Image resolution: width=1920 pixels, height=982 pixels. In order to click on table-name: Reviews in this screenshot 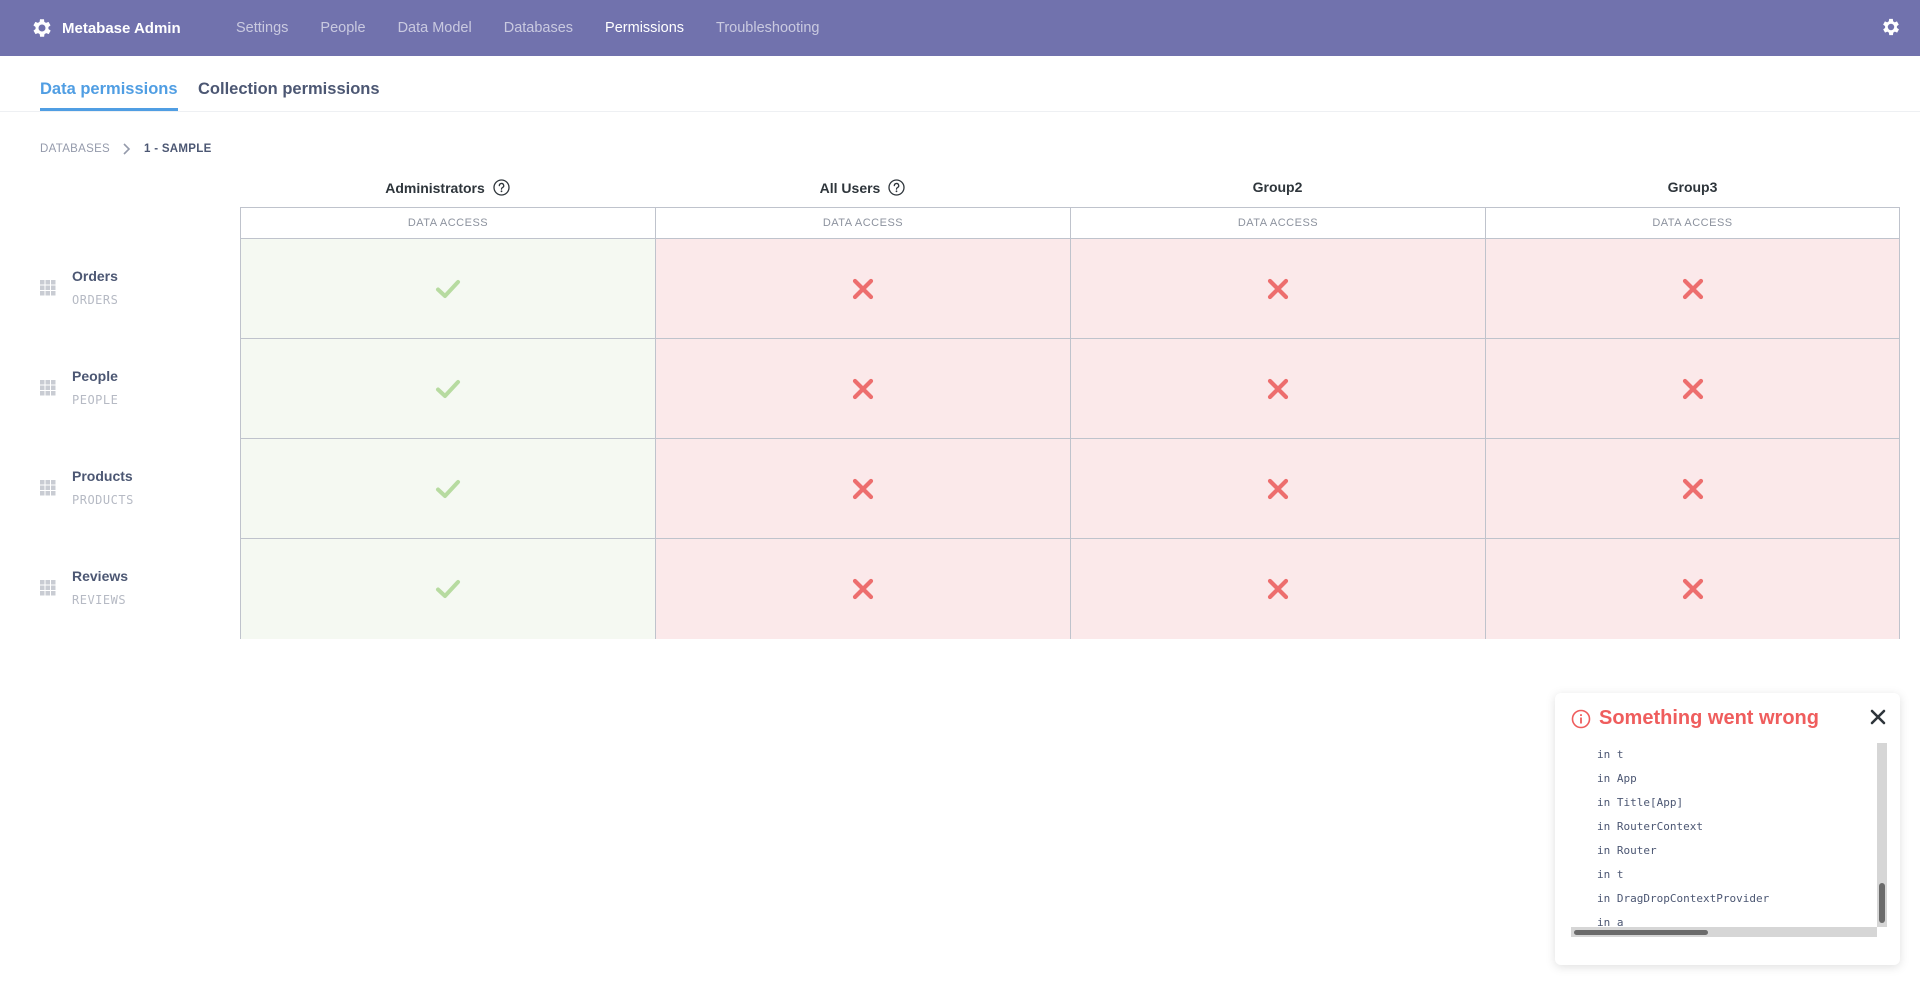, I will do `click(100, 576)`.